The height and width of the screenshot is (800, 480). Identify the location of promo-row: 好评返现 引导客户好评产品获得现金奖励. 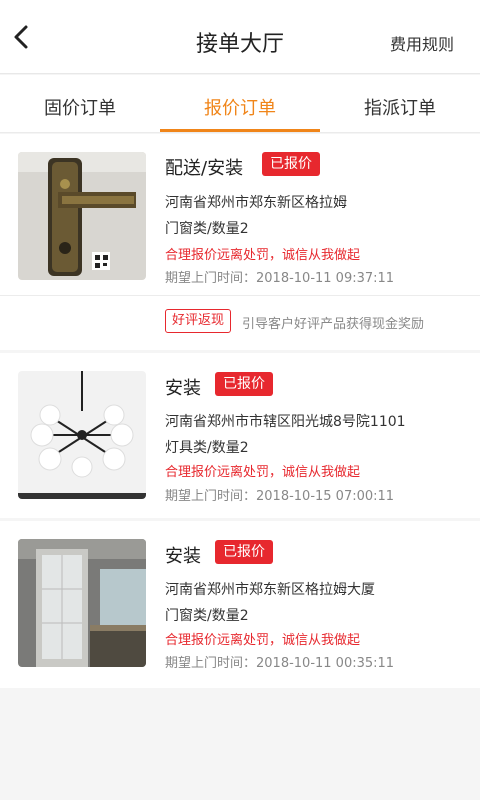
(240, 322).